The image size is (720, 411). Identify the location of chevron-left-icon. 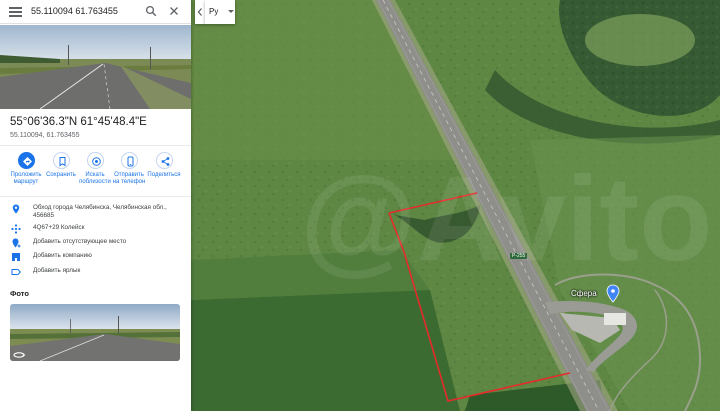
(199, 12).